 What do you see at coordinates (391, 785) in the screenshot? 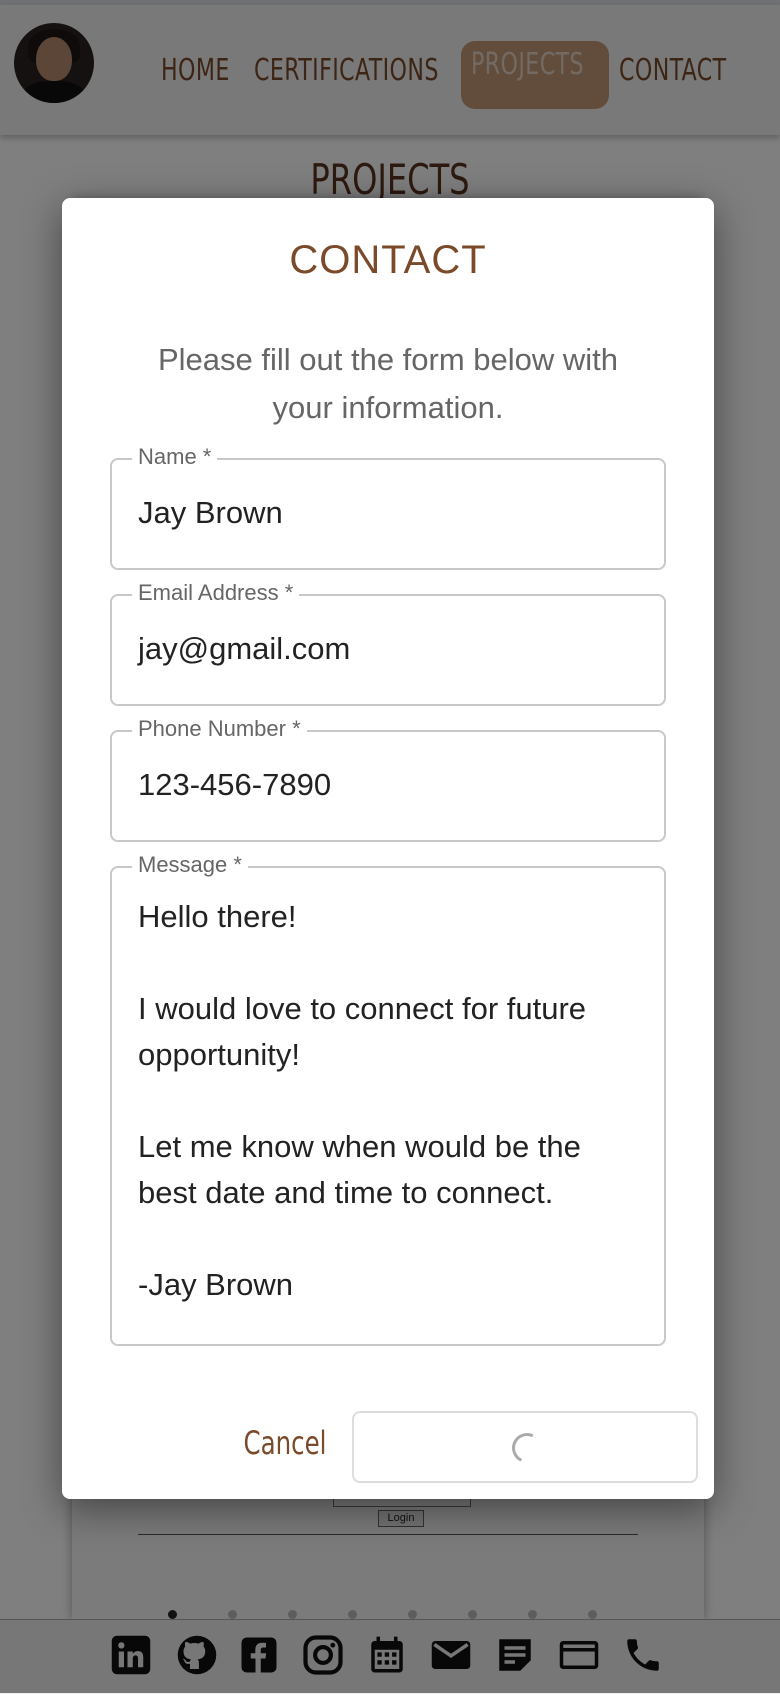
I see `phone-field-value: 123-456-7890` at bounding box center [391, 785].